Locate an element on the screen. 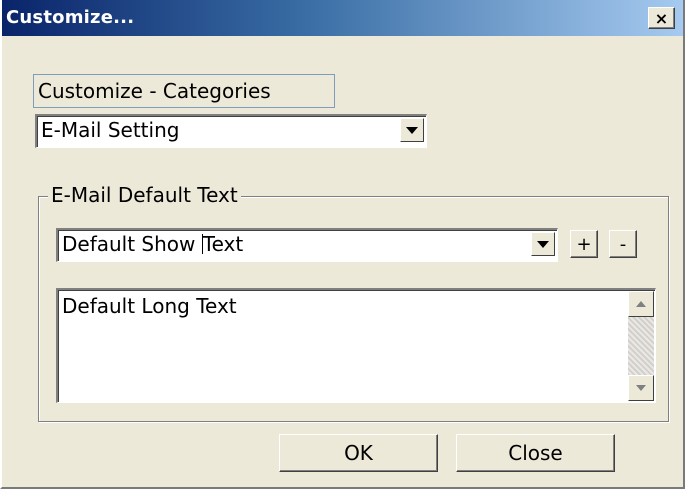  categories-label: Customize - Categories is located at coordinates (184, 91).